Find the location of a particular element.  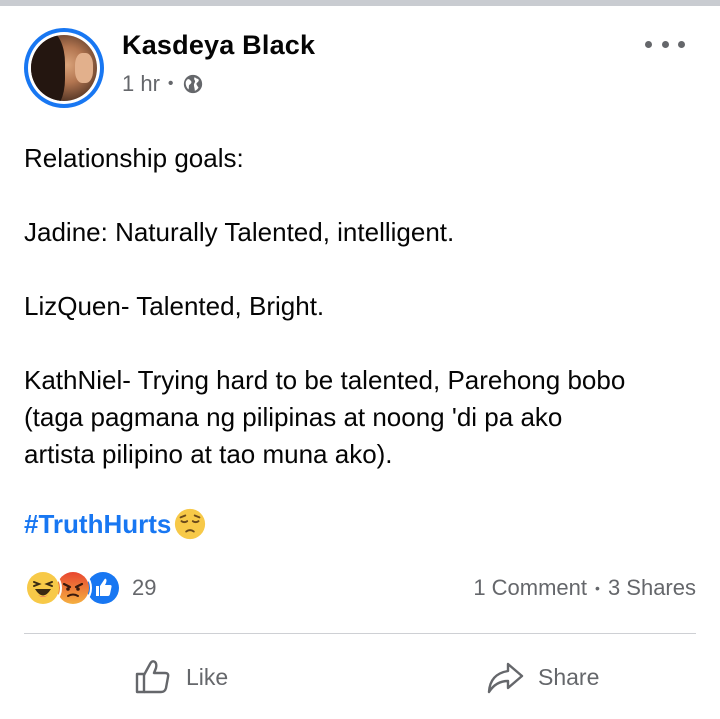

avatar is located at coordinates (64, 68).